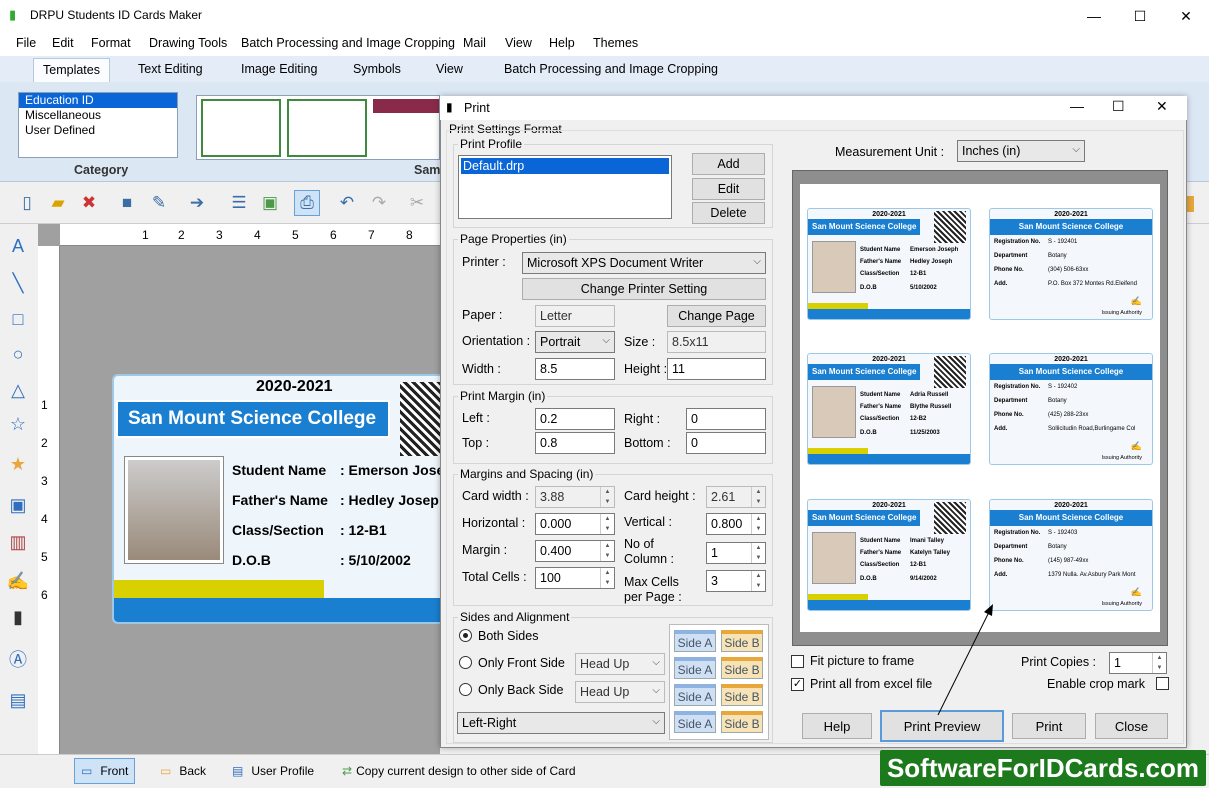 Image resolution: width=1209 pixels, height=788 pixels. What do you see at coordinates (197, 203) in the screenshot?
I see `export-icon: ➔` at bounding box center [197, 203].